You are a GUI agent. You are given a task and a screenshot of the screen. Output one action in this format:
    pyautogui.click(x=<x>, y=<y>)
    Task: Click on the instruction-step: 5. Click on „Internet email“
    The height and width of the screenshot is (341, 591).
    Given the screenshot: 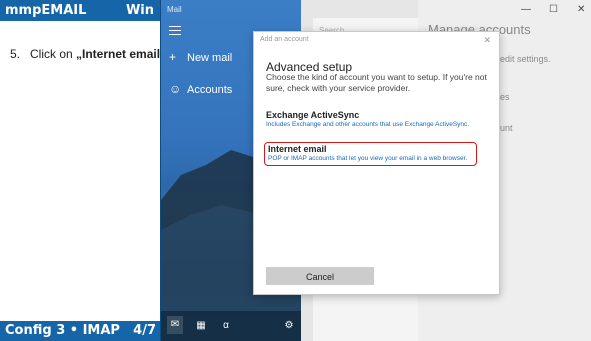 What is the action you would take?
    pyautogui.click(x=88, y=54)
    